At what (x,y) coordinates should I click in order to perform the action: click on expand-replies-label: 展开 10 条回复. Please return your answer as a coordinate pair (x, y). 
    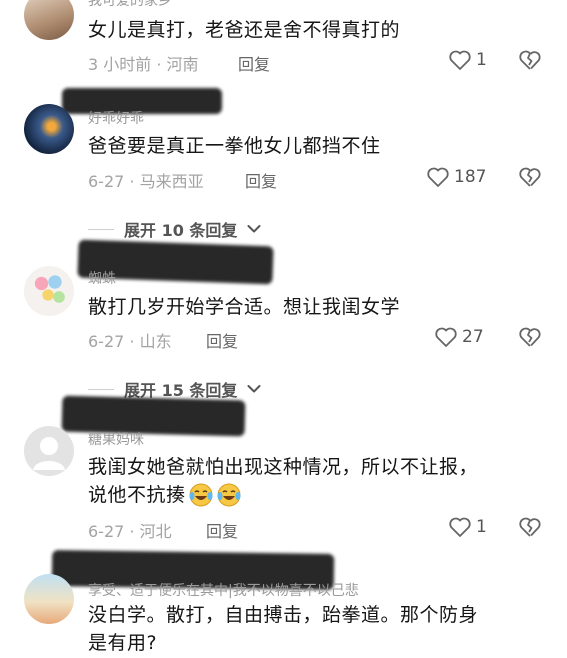
    Looking at the image, I should click on (181, 230).